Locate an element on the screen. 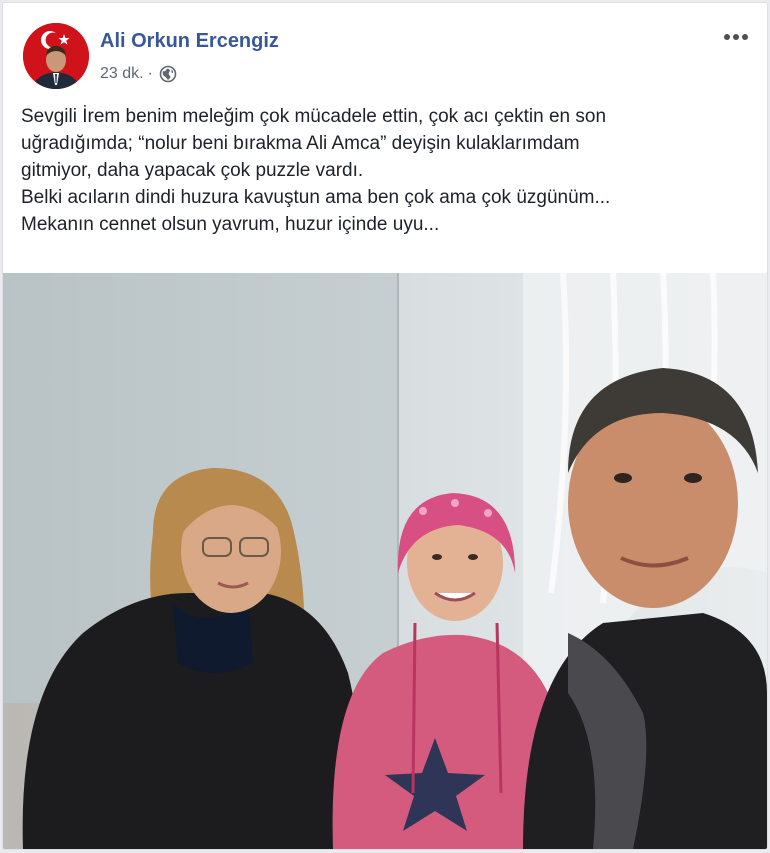 This screenshot has width=770, height=853. avatar-image is located at coordinates (56, 56).